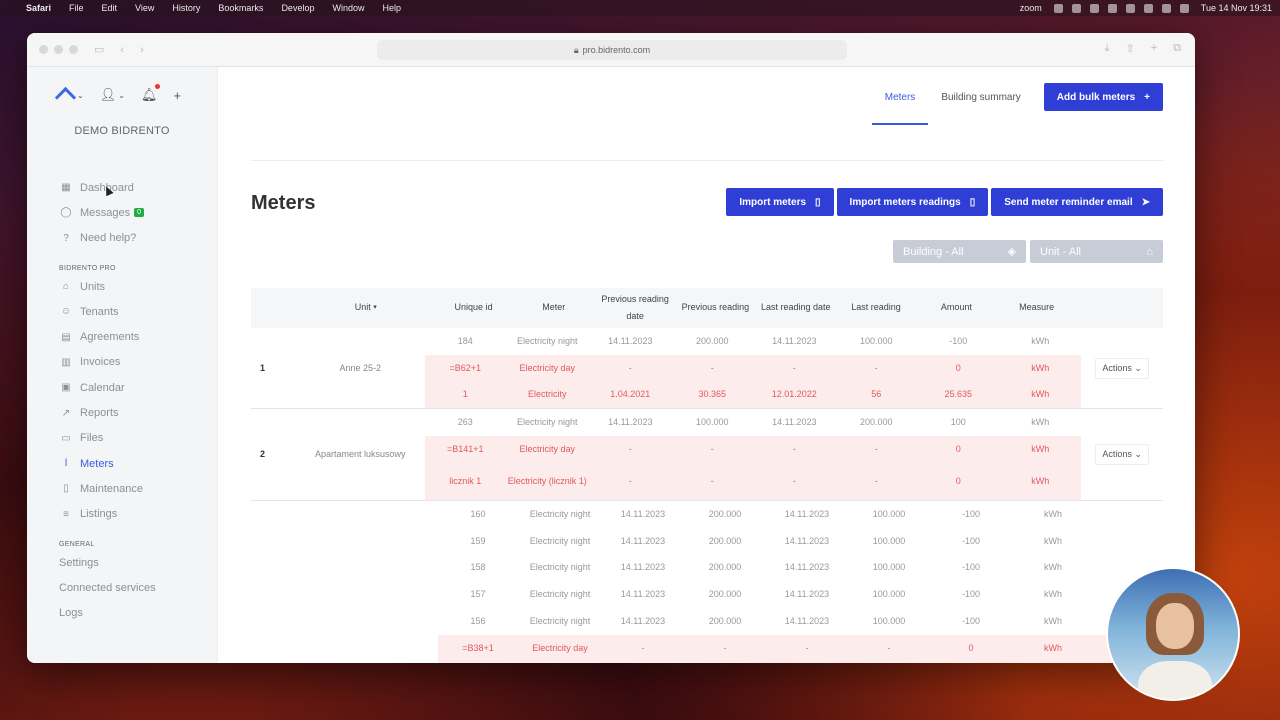 The image size is (1280, 720). What do you see at coordinates (876, 340) in the screenshot?
I see `cell-last-reading: 100.000` at bounding box center [876, 340].